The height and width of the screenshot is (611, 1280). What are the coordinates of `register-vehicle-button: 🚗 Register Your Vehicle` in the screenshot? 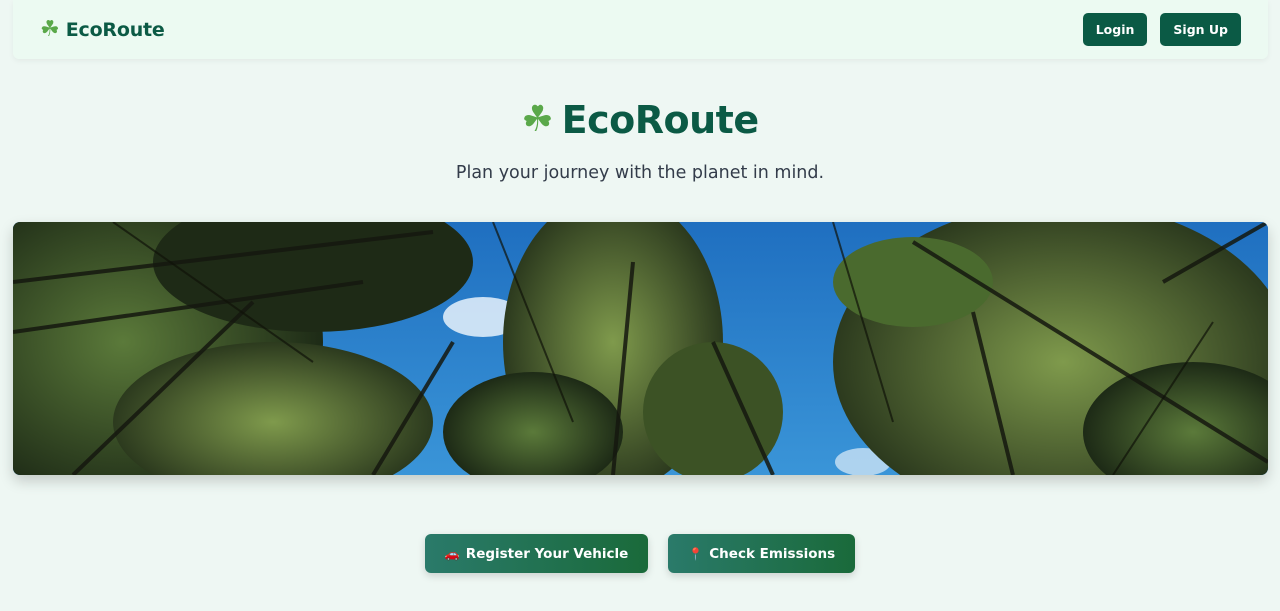 It's located at (536, 553).